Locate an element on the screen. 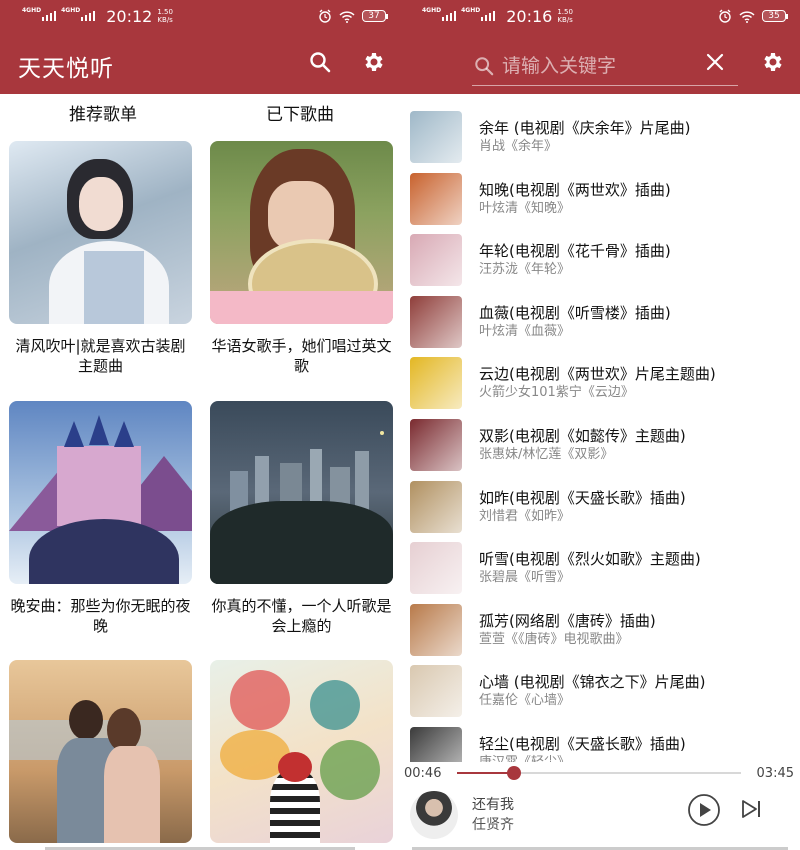 This screenshot has height=850, width=800. song-title: 听雪(电视剧《烈火如歌》主题曲) is located at coordinates (590, 559).